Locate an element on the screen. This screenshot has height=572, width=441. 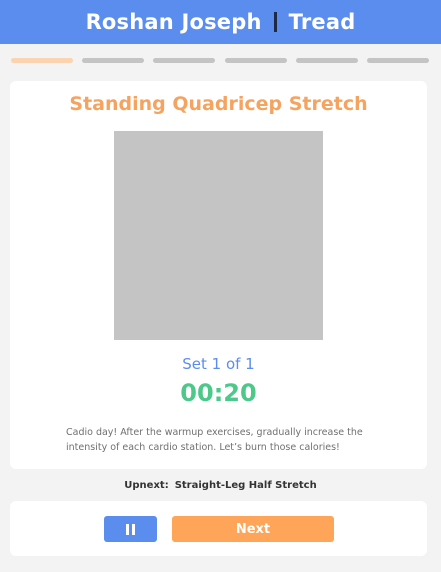
upnext-label: Upnext: is located at coordinates (146, 485).